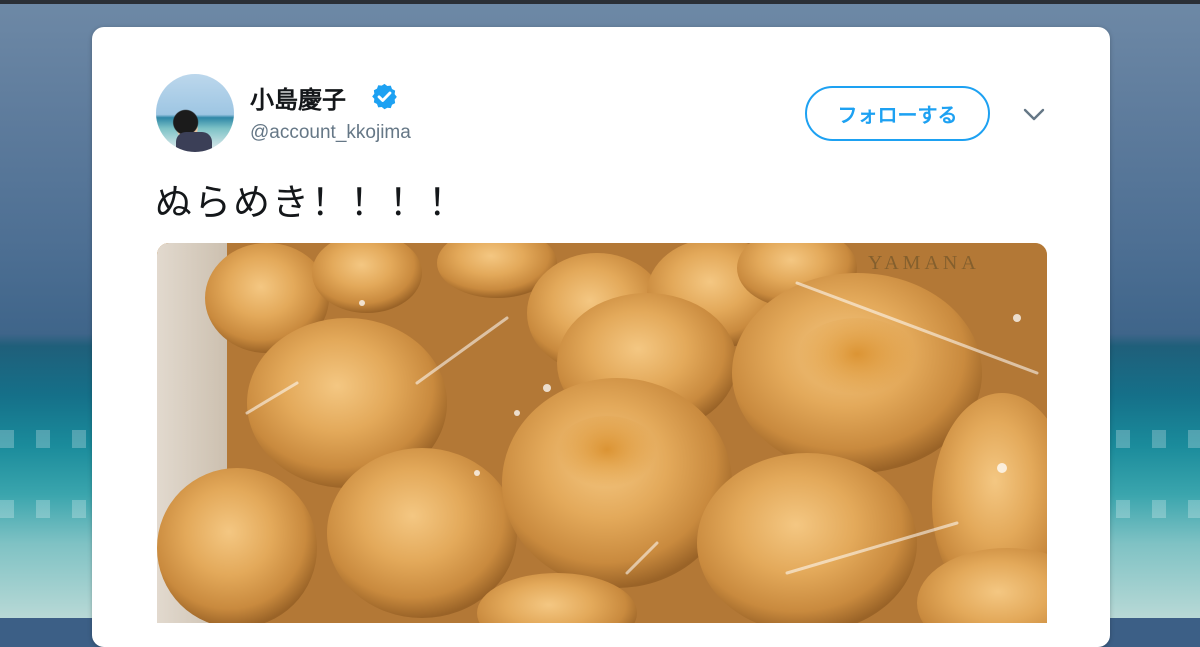 The width and height of the screenshot is (1200, 647). Describe the element at coordinates (298, 97) in the screenshot. I see `author-name: 小島慶子` at that location.